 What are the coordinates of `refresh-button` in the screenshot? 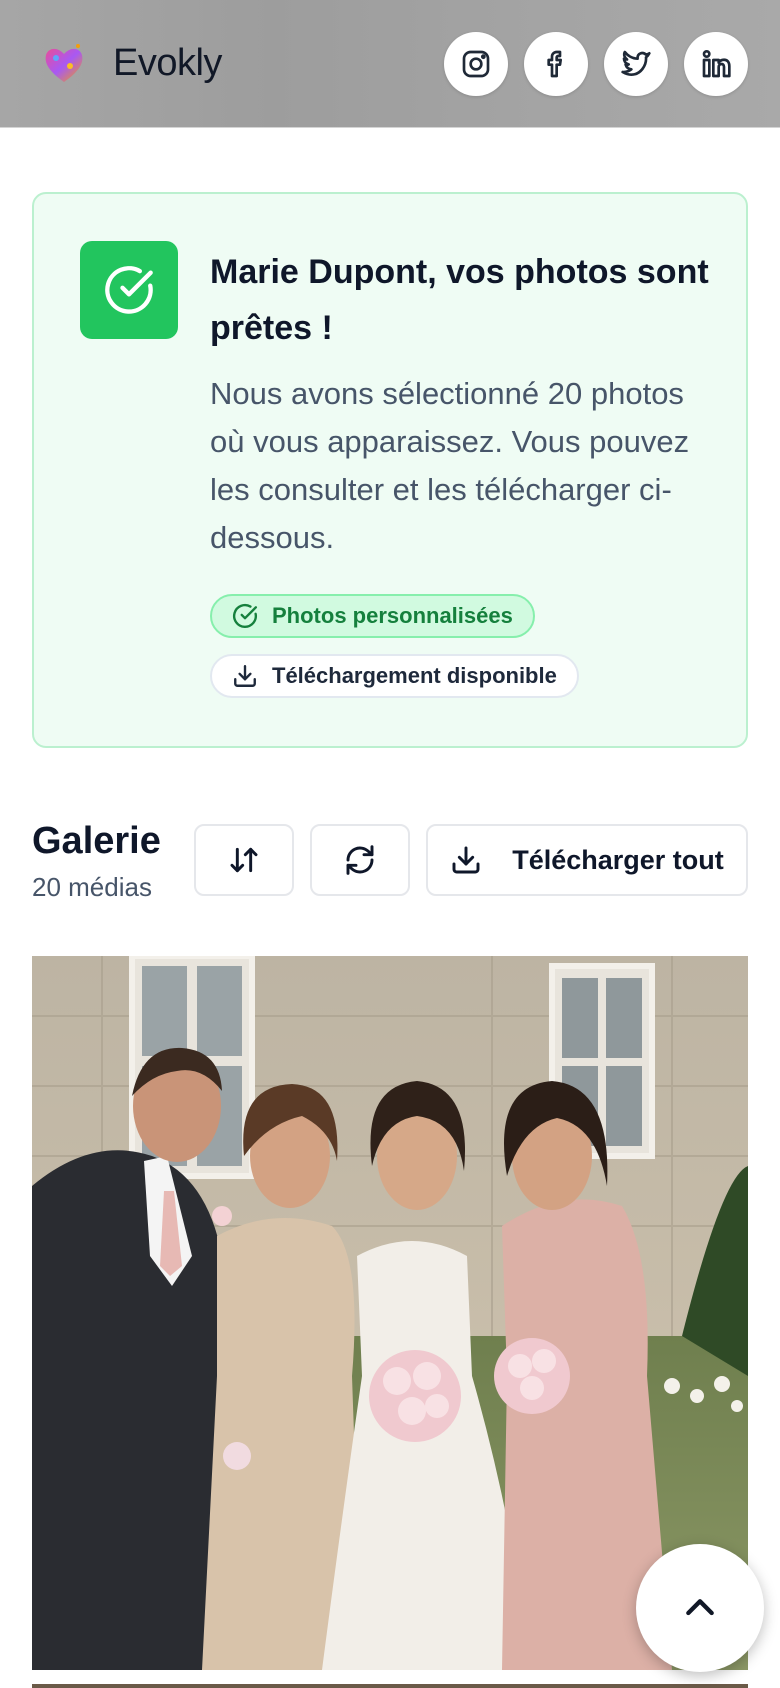 It's located at (360, 860).